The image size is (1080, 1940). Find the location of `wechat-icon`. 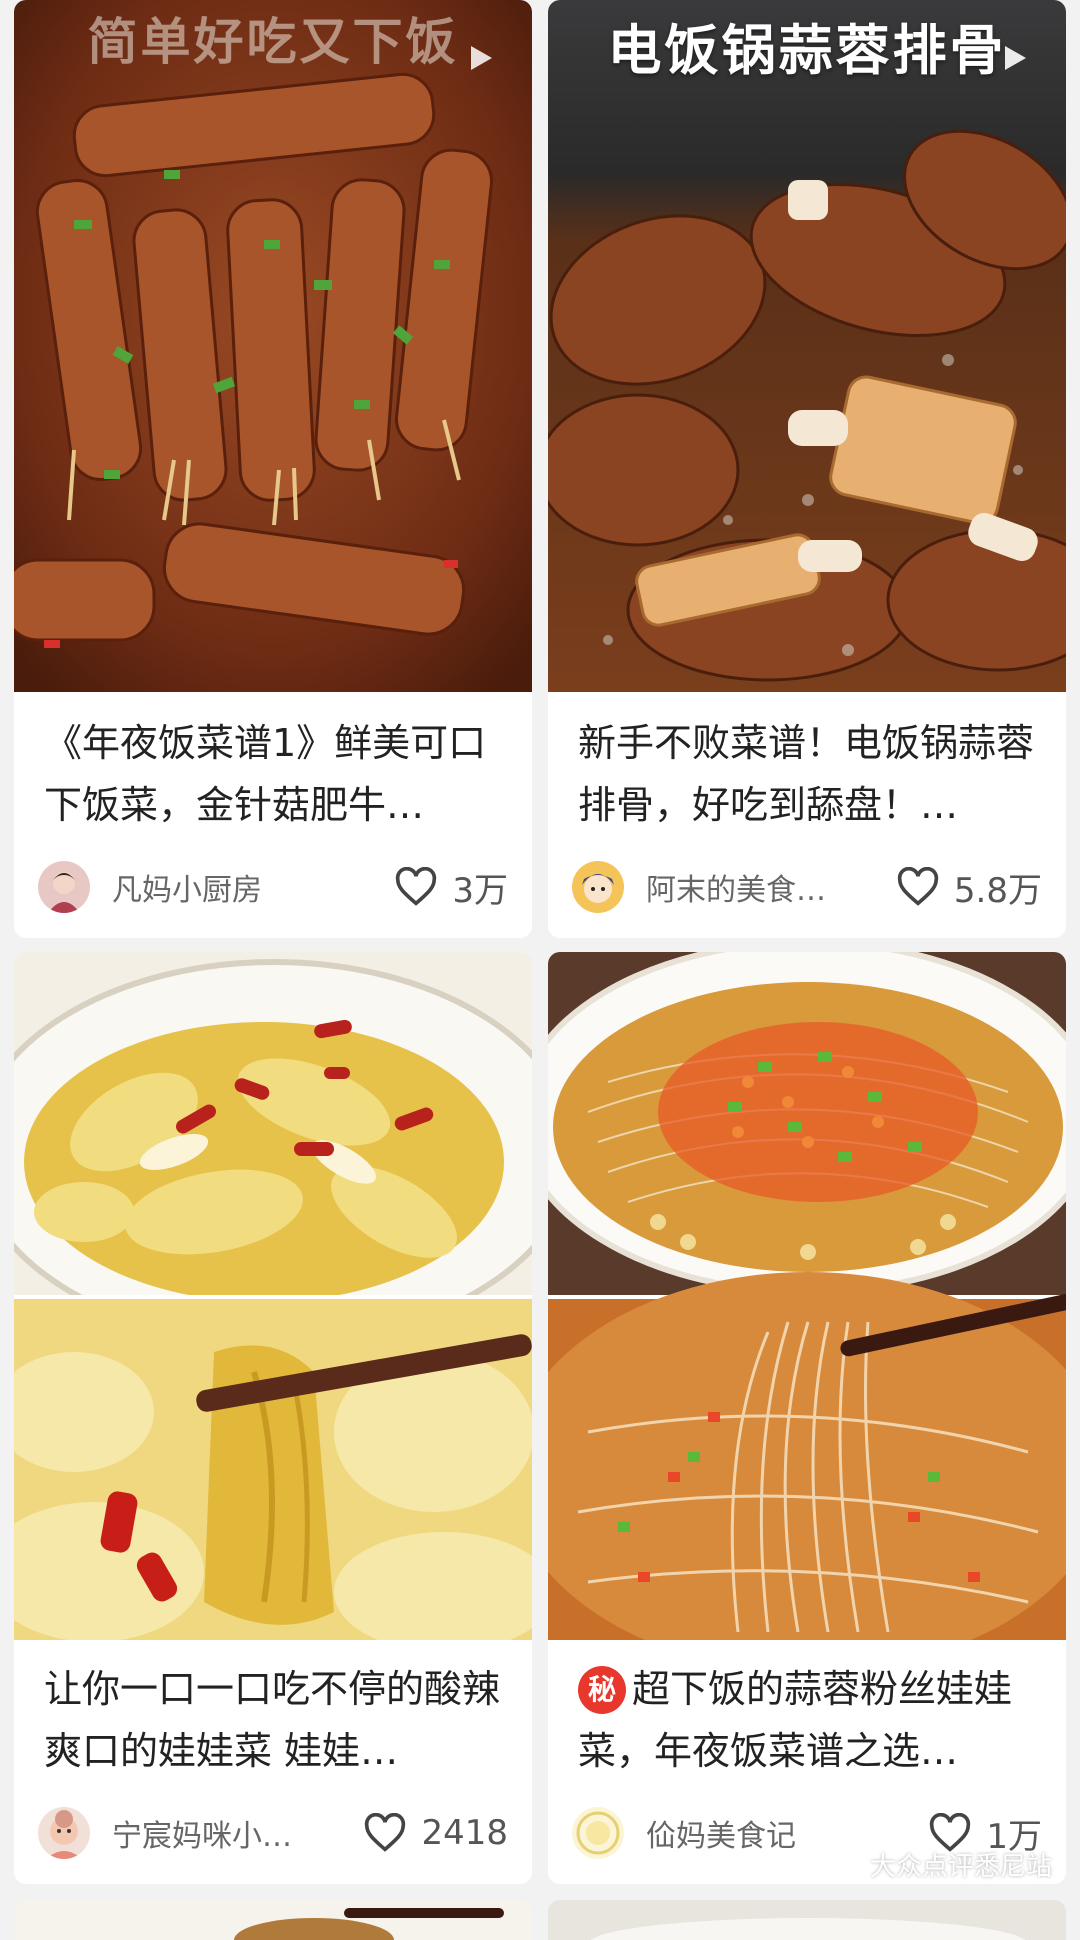

wechat-icon is located at coordinates (841, 1863).